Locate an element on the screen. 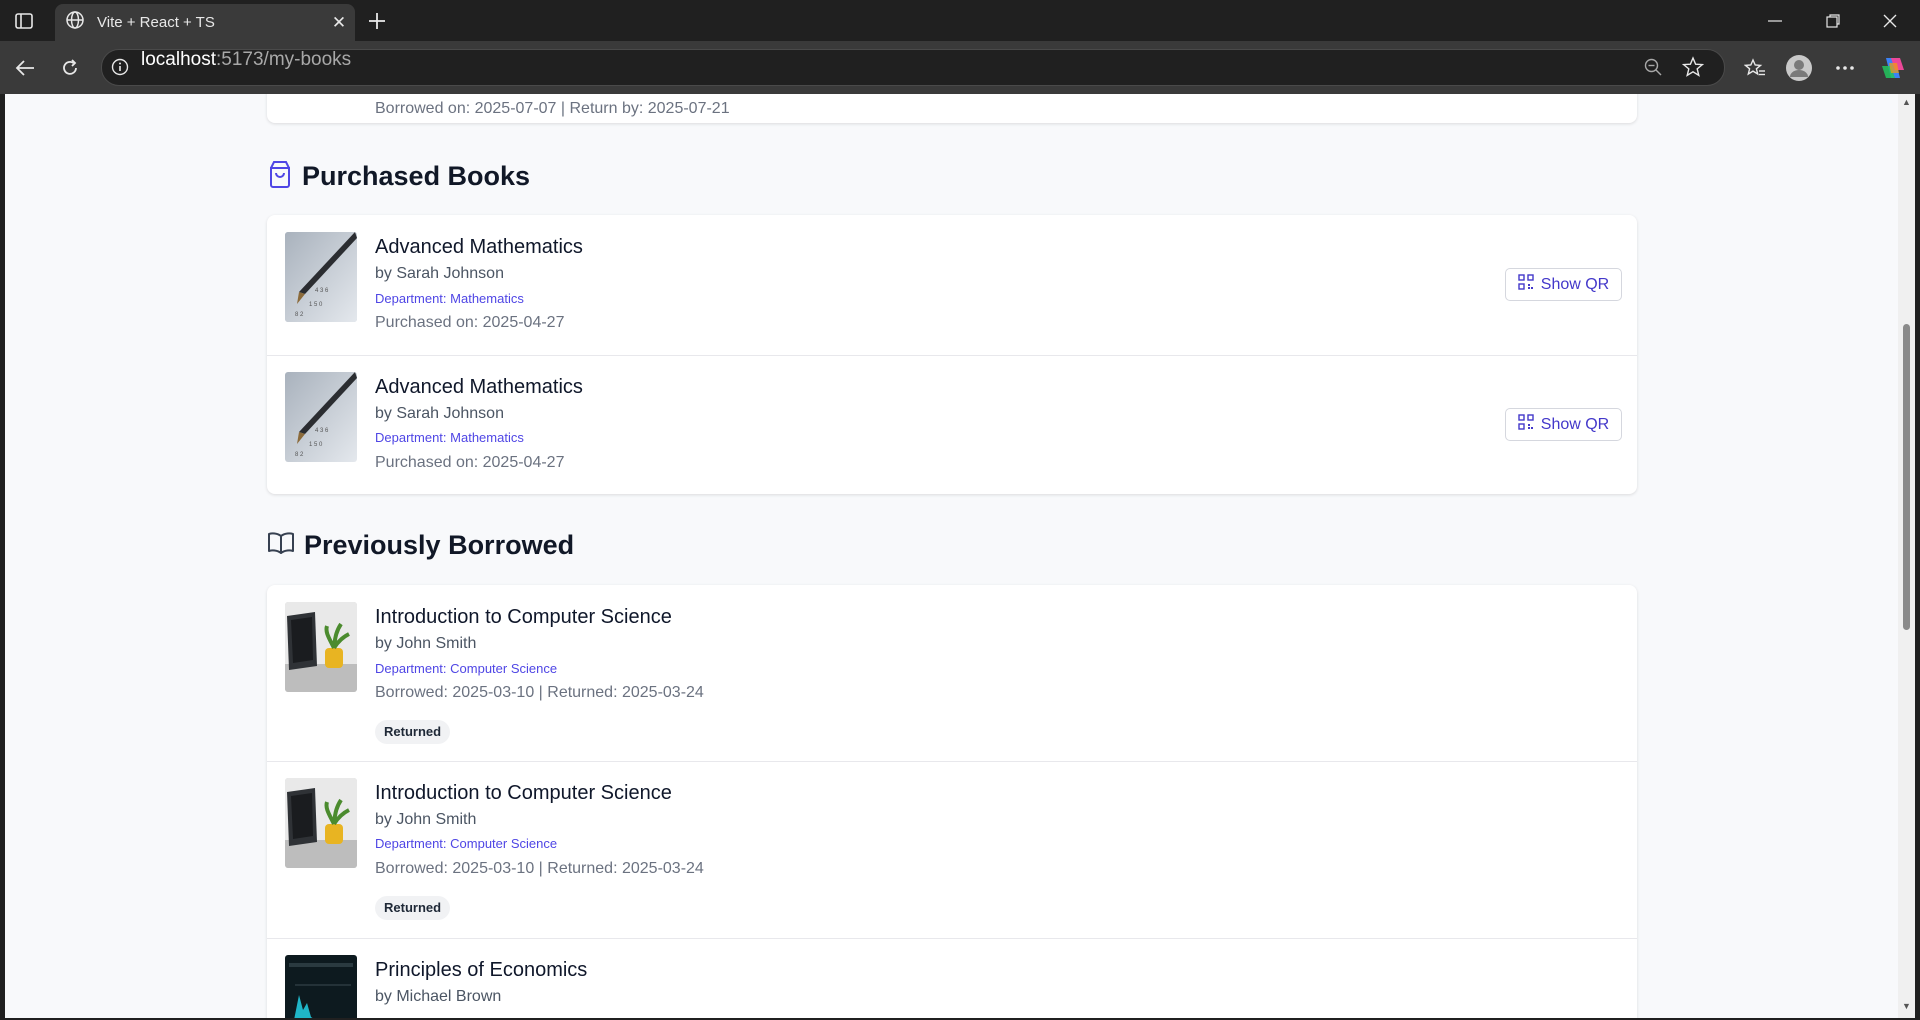 The height and width of the screenshot is (1020, 1920). shopping-bag-icon is located at coordinates (280, 176).